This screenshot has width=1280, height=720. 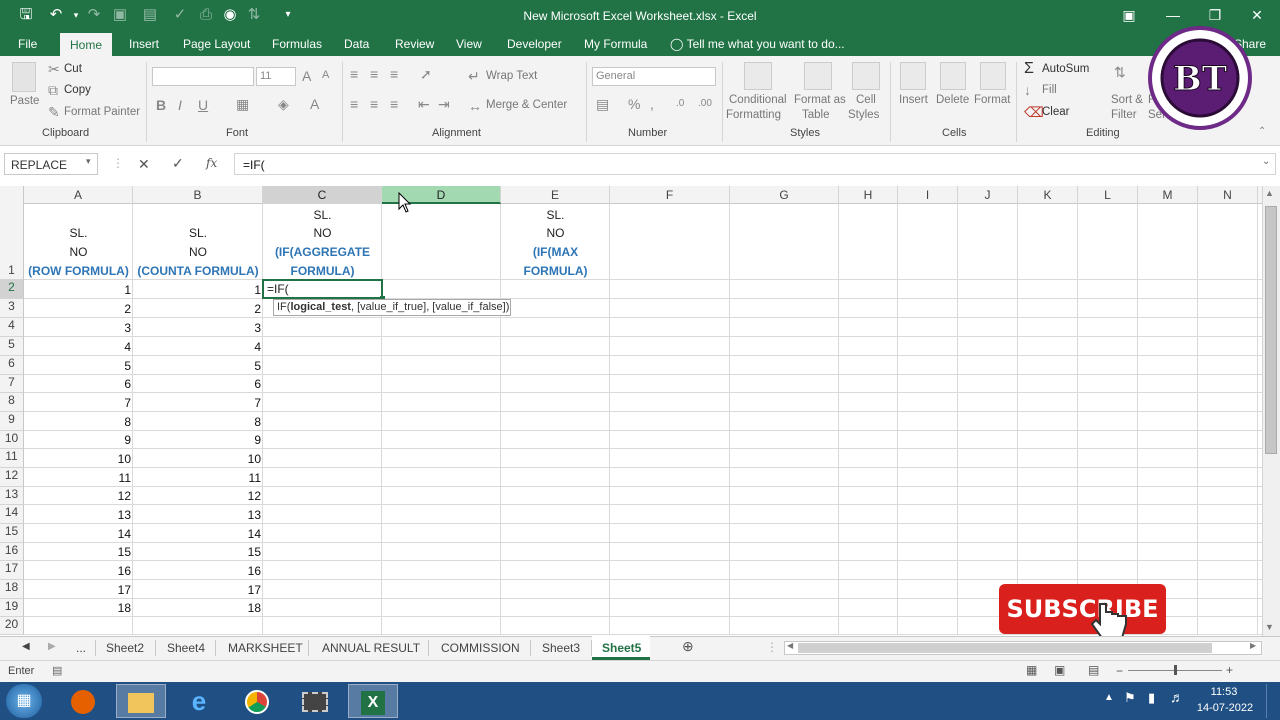 I want to click on cell-styles-button: Cell, so click(x=866, y=100).